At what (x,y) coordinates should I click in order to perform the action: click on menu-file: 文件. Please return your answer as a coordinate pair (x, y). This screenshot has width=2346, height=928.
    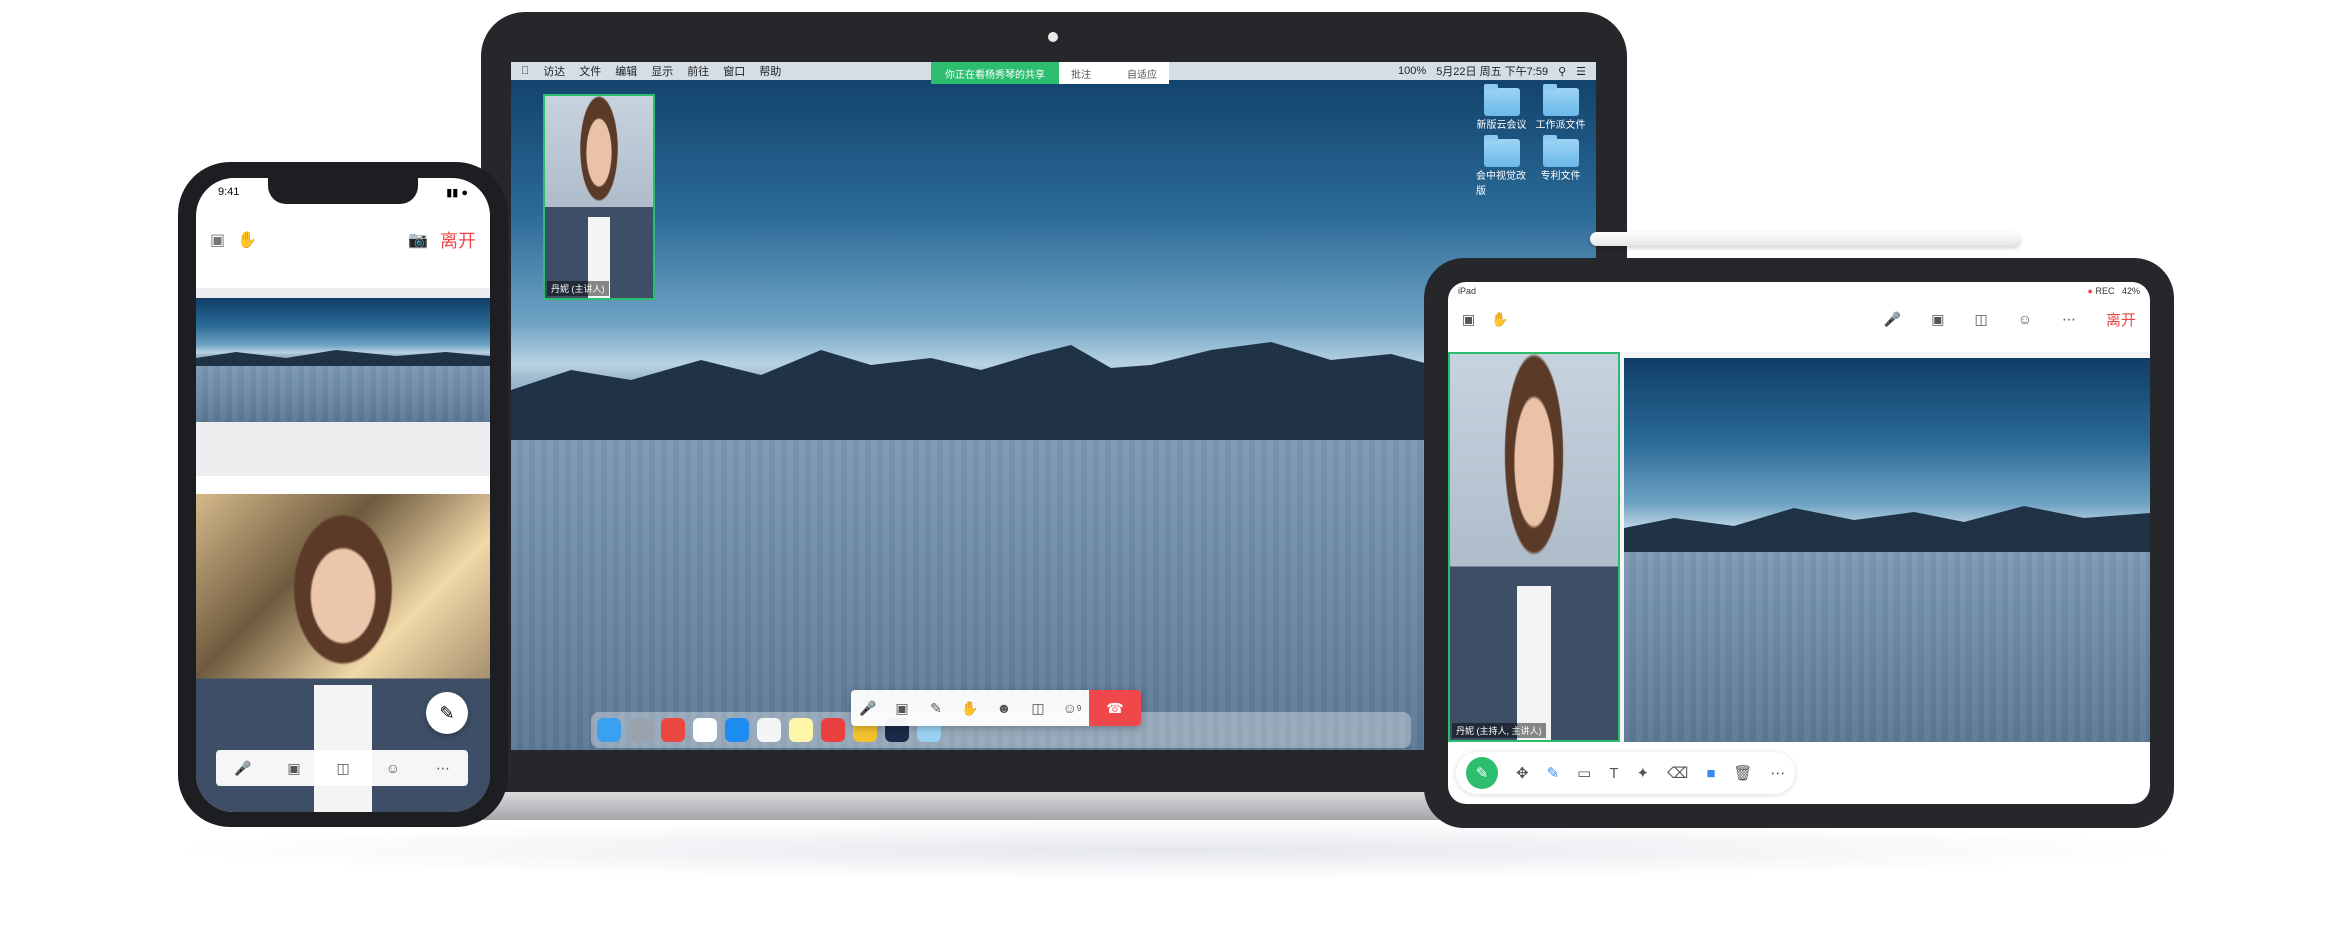
    Looking at the image, I should click on (590, 71).